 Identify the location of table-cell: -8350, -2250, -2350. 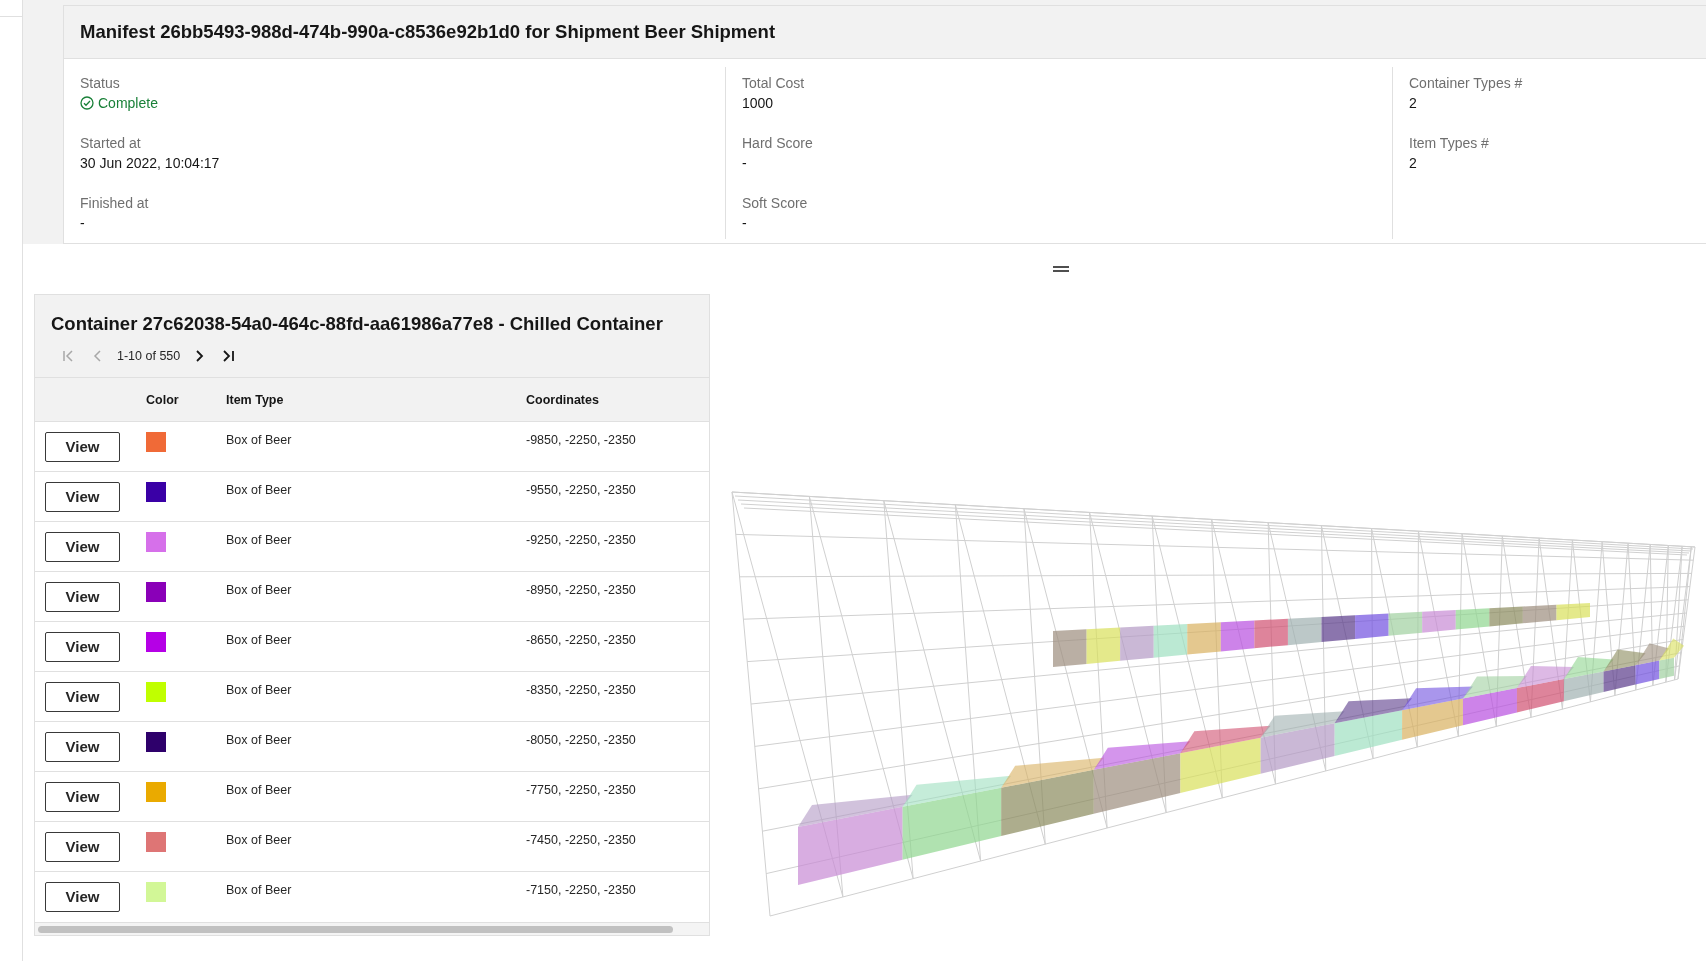
(612, 696).